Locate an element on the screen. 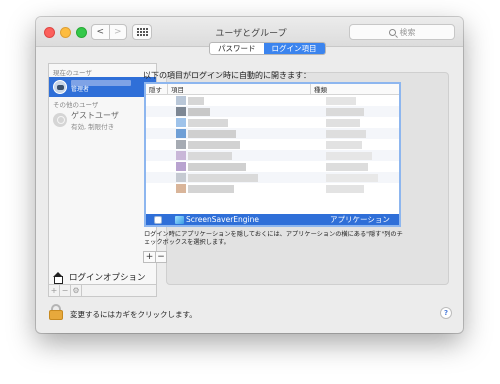 This screenshot has width=500, height=384. gear-icon: ⚙ is located at coordinates (76, 290).